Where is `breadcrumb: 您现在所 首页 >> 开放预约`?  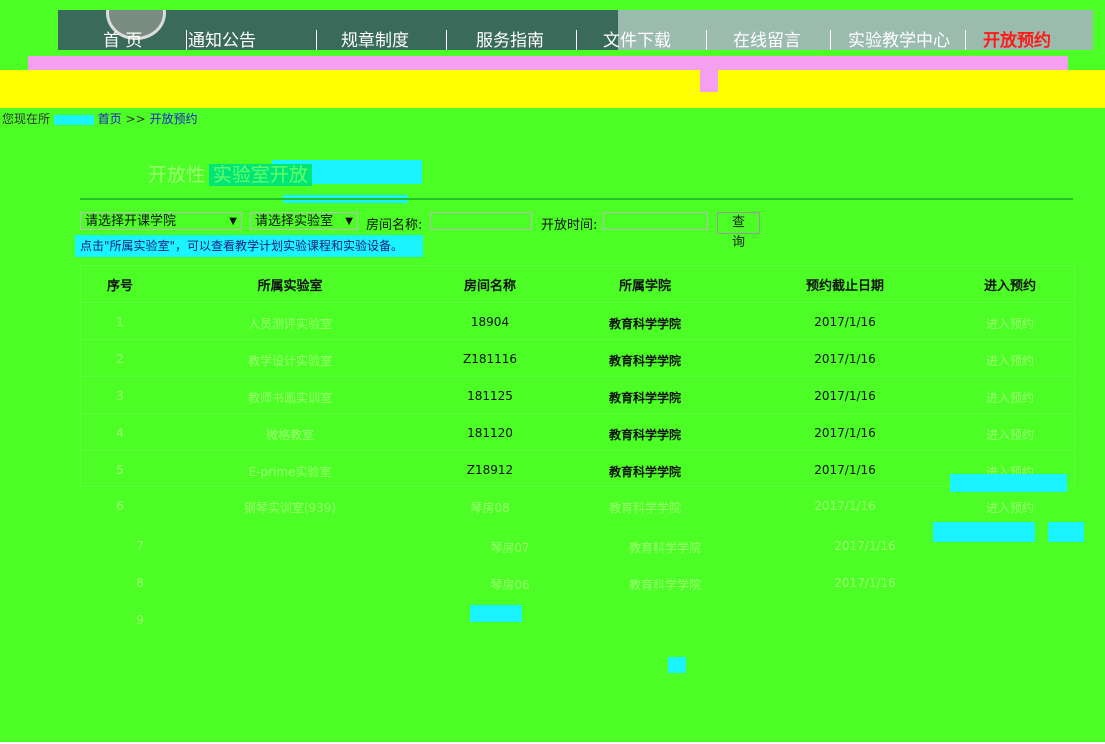
breadcrumb: 您现在所 首页 >> 开放预约 is located at coordinates (99, 118).